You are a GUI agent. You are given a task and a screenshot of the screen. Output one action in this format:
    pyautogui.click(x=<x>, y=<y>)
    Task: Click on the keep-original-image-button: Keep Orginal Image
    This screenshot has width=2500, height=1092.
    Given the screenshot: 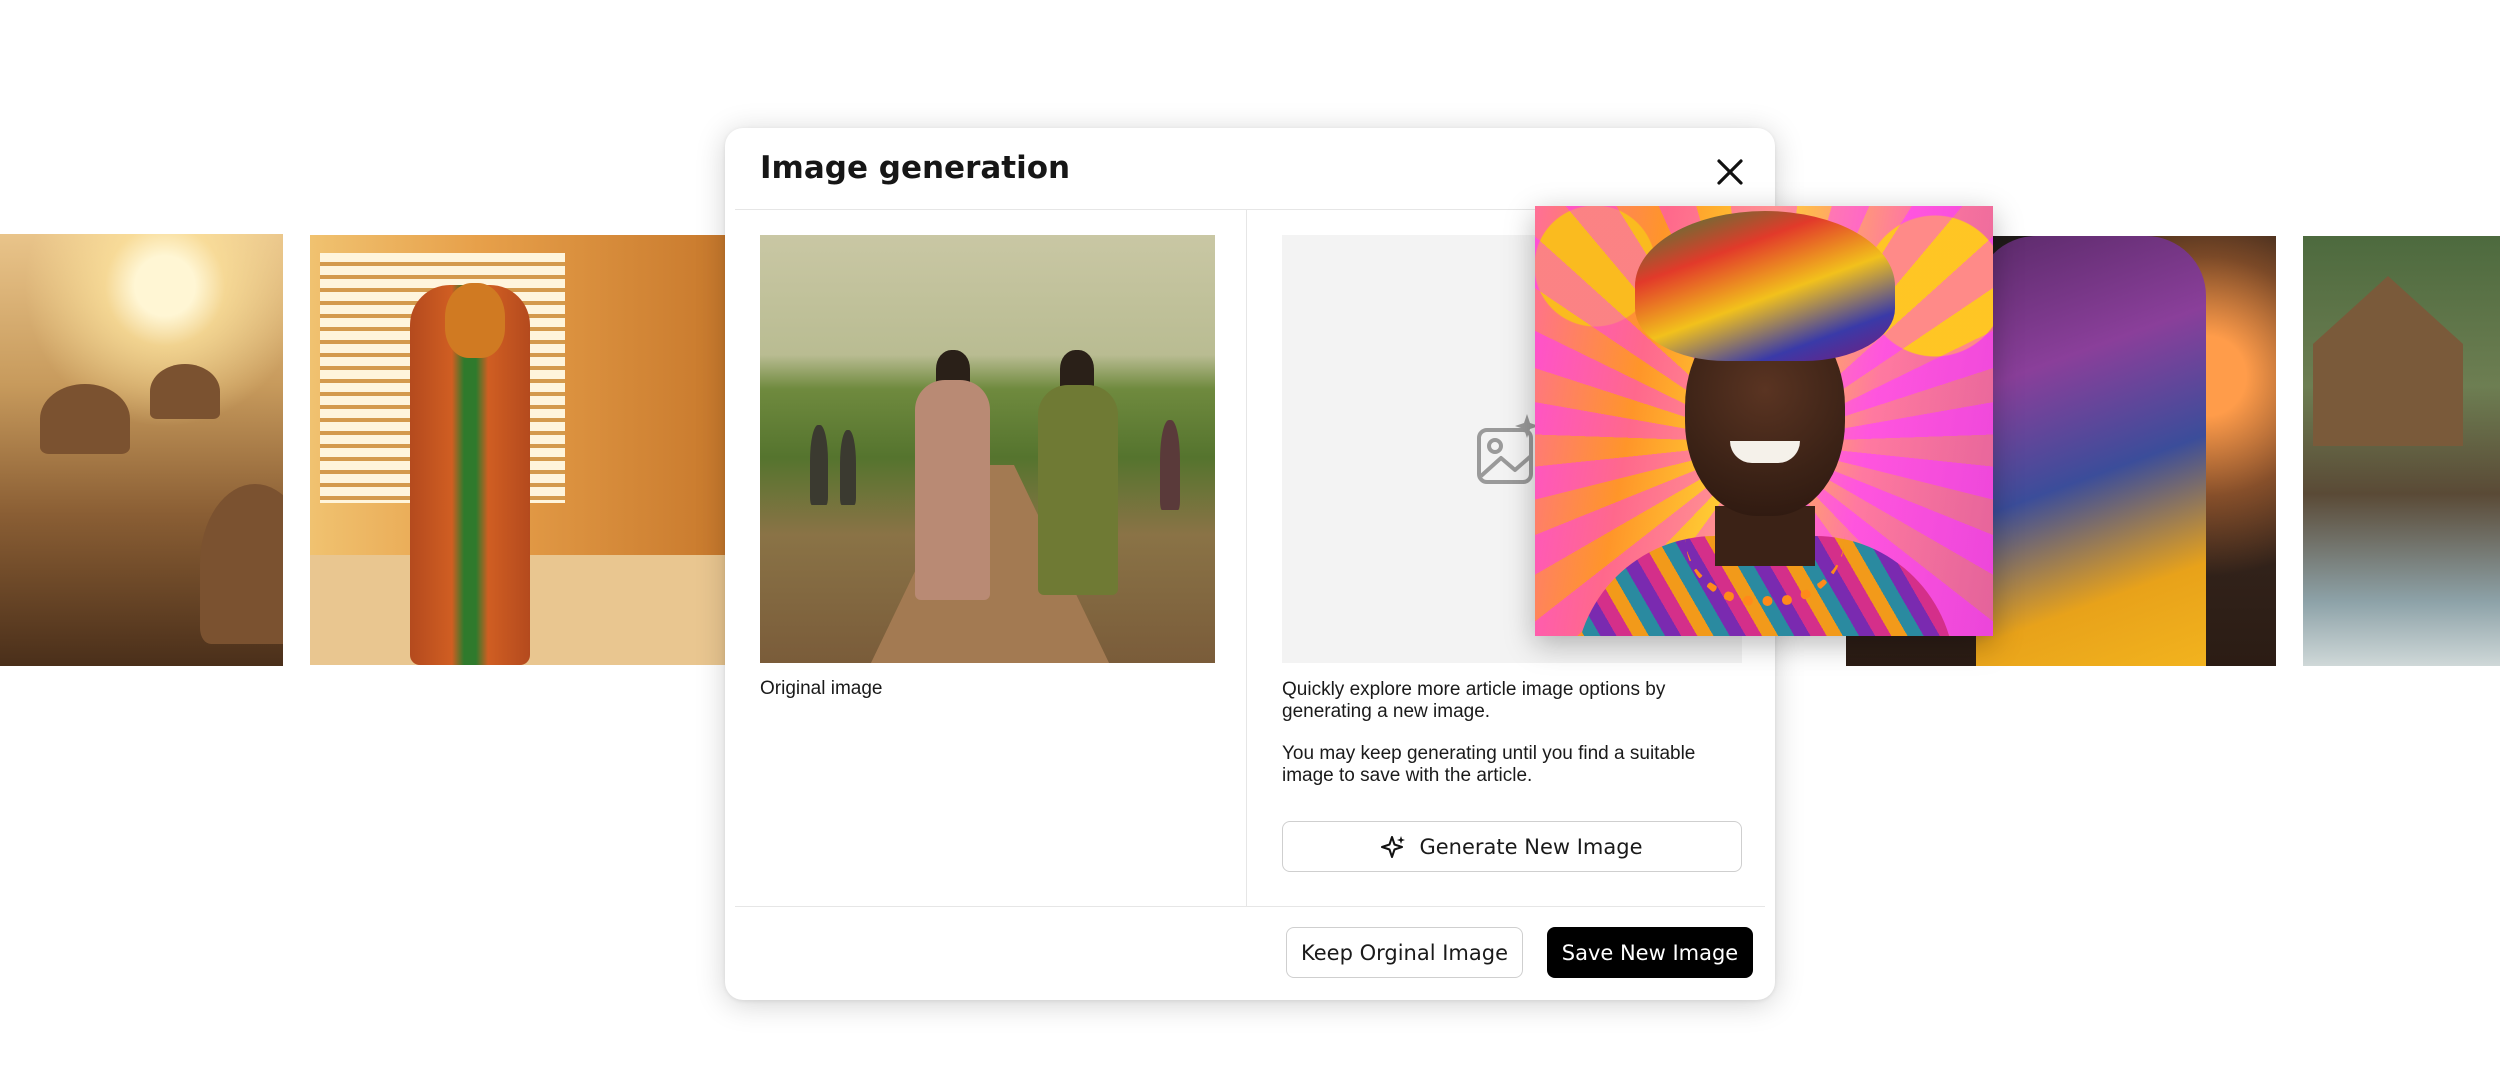 What is the action you would take?
    pyautogui.click(x=1404, y=952)
    